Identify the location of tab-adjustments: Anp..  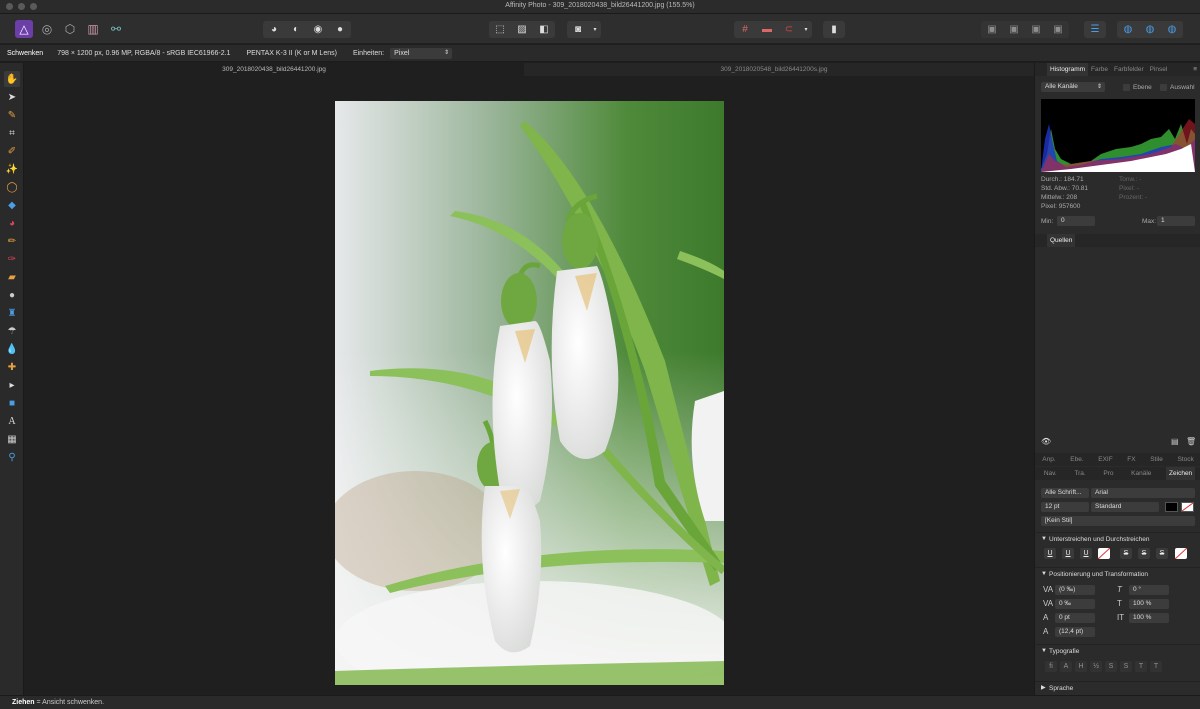
(1048, 459).